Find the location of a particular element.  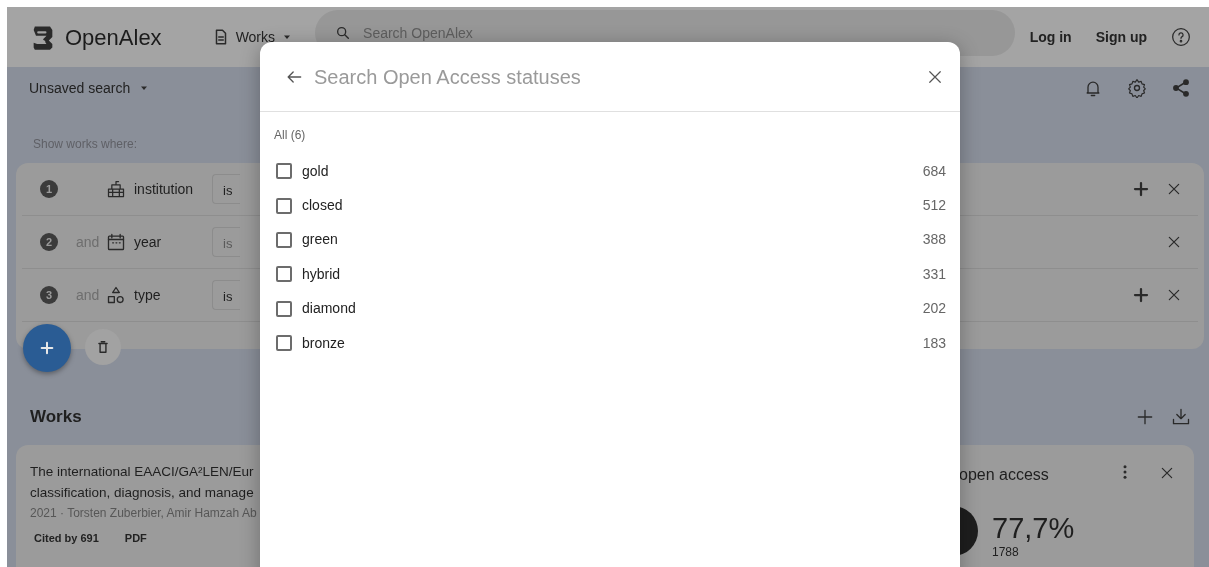

filter-label: type is located at coordinates (148, 295).